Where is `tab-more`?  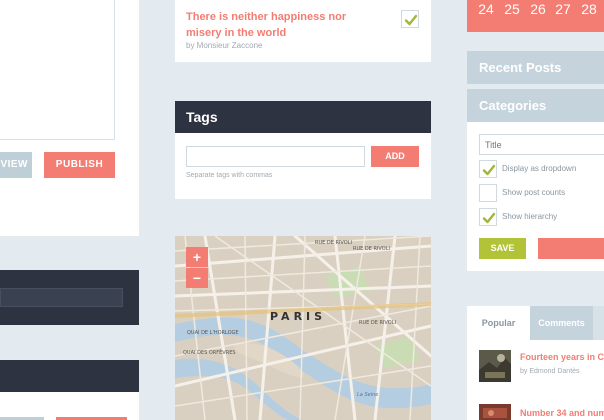
tab-more is located at coordinates (598, 323).